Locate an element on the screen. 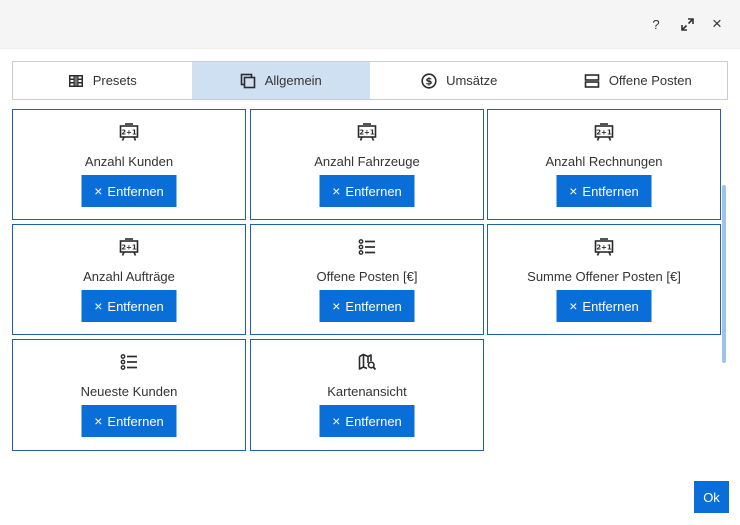 Image resolution: width=740 pixels, height=525 pixels. scrollbar is located at coordinates (724, 274).